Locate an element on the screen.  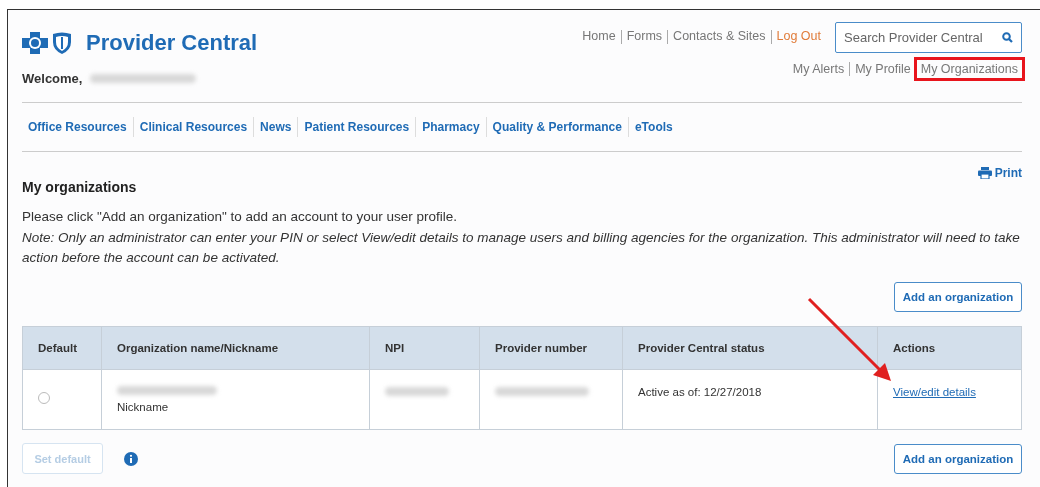
header-link: Home is located at coordinates (599, 36).